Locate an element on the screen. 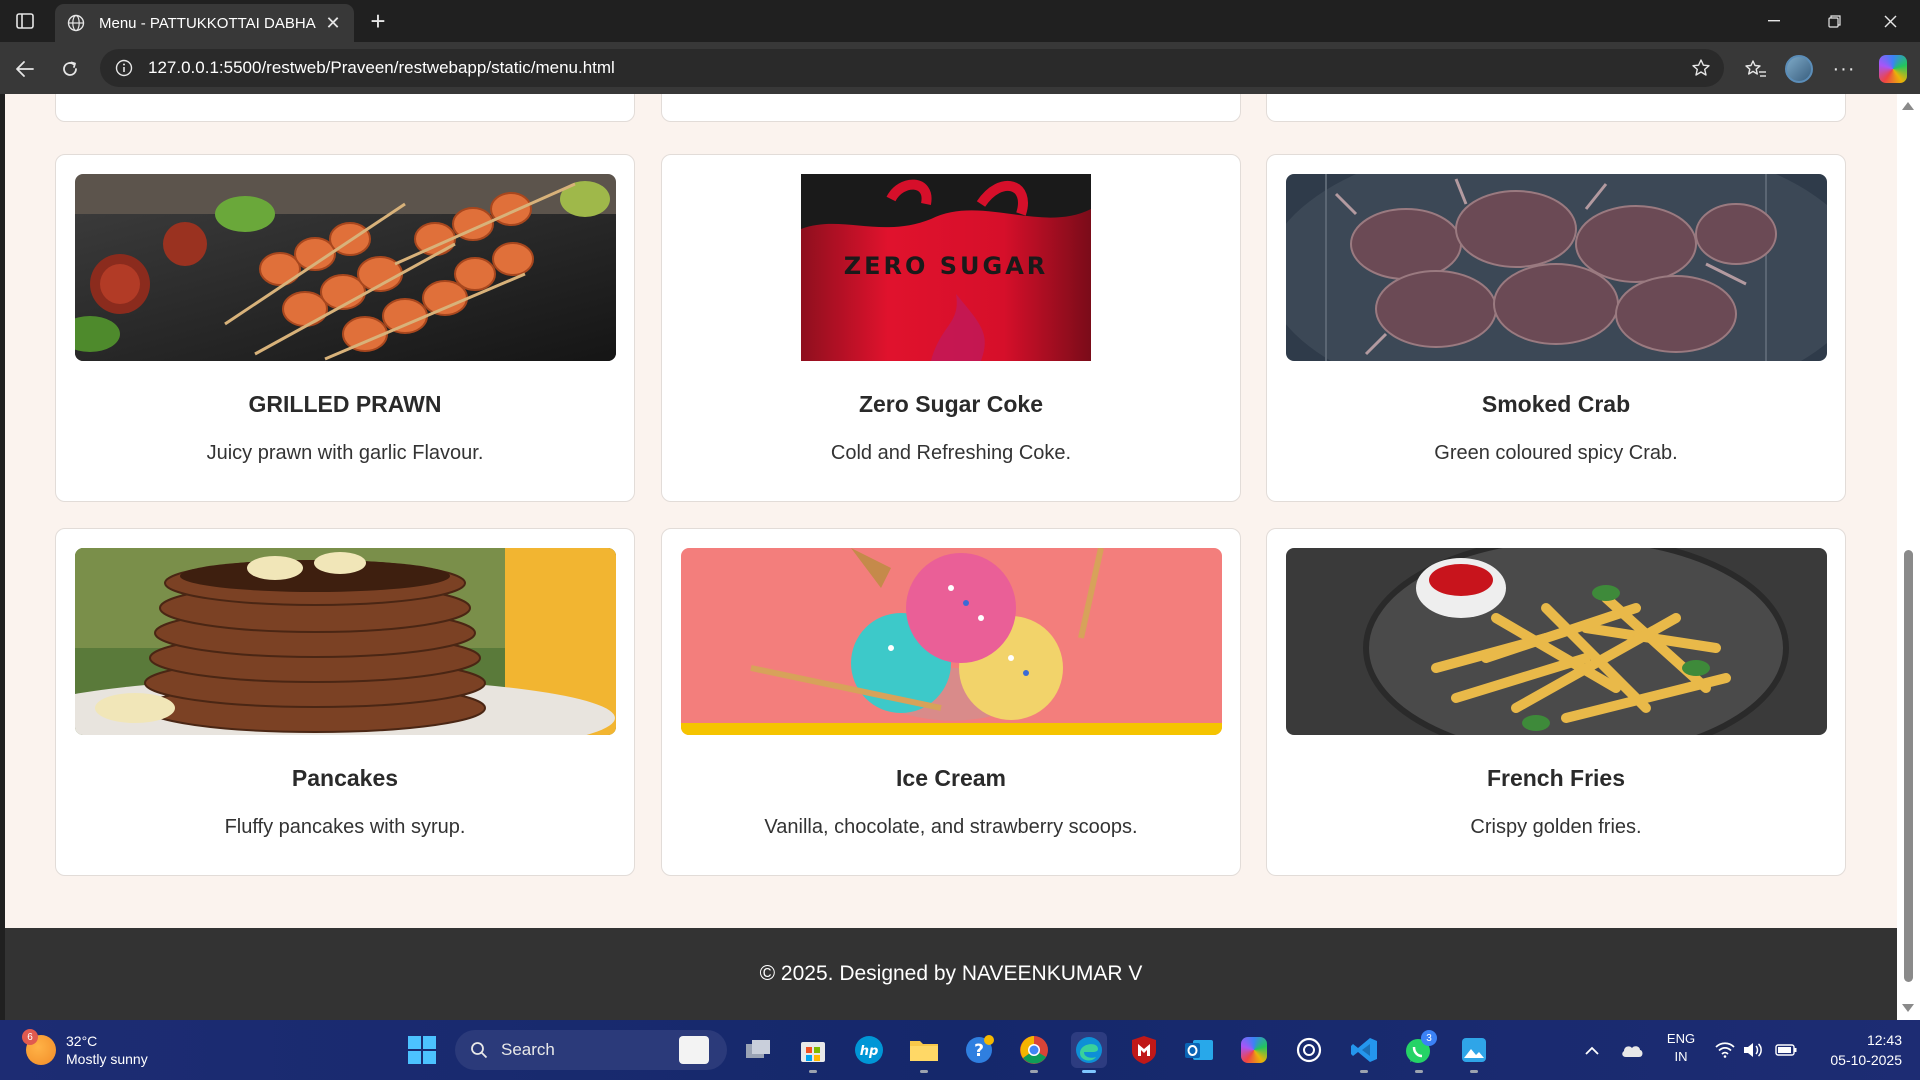  wifi-icon is located at coordinates (1725, 1050).